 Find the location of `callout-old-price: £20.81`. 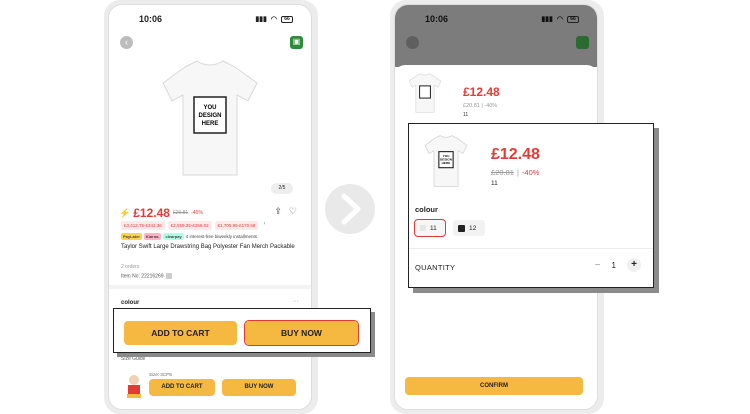

callout-old-price: £20.81 is located at coordinates (502, 172).